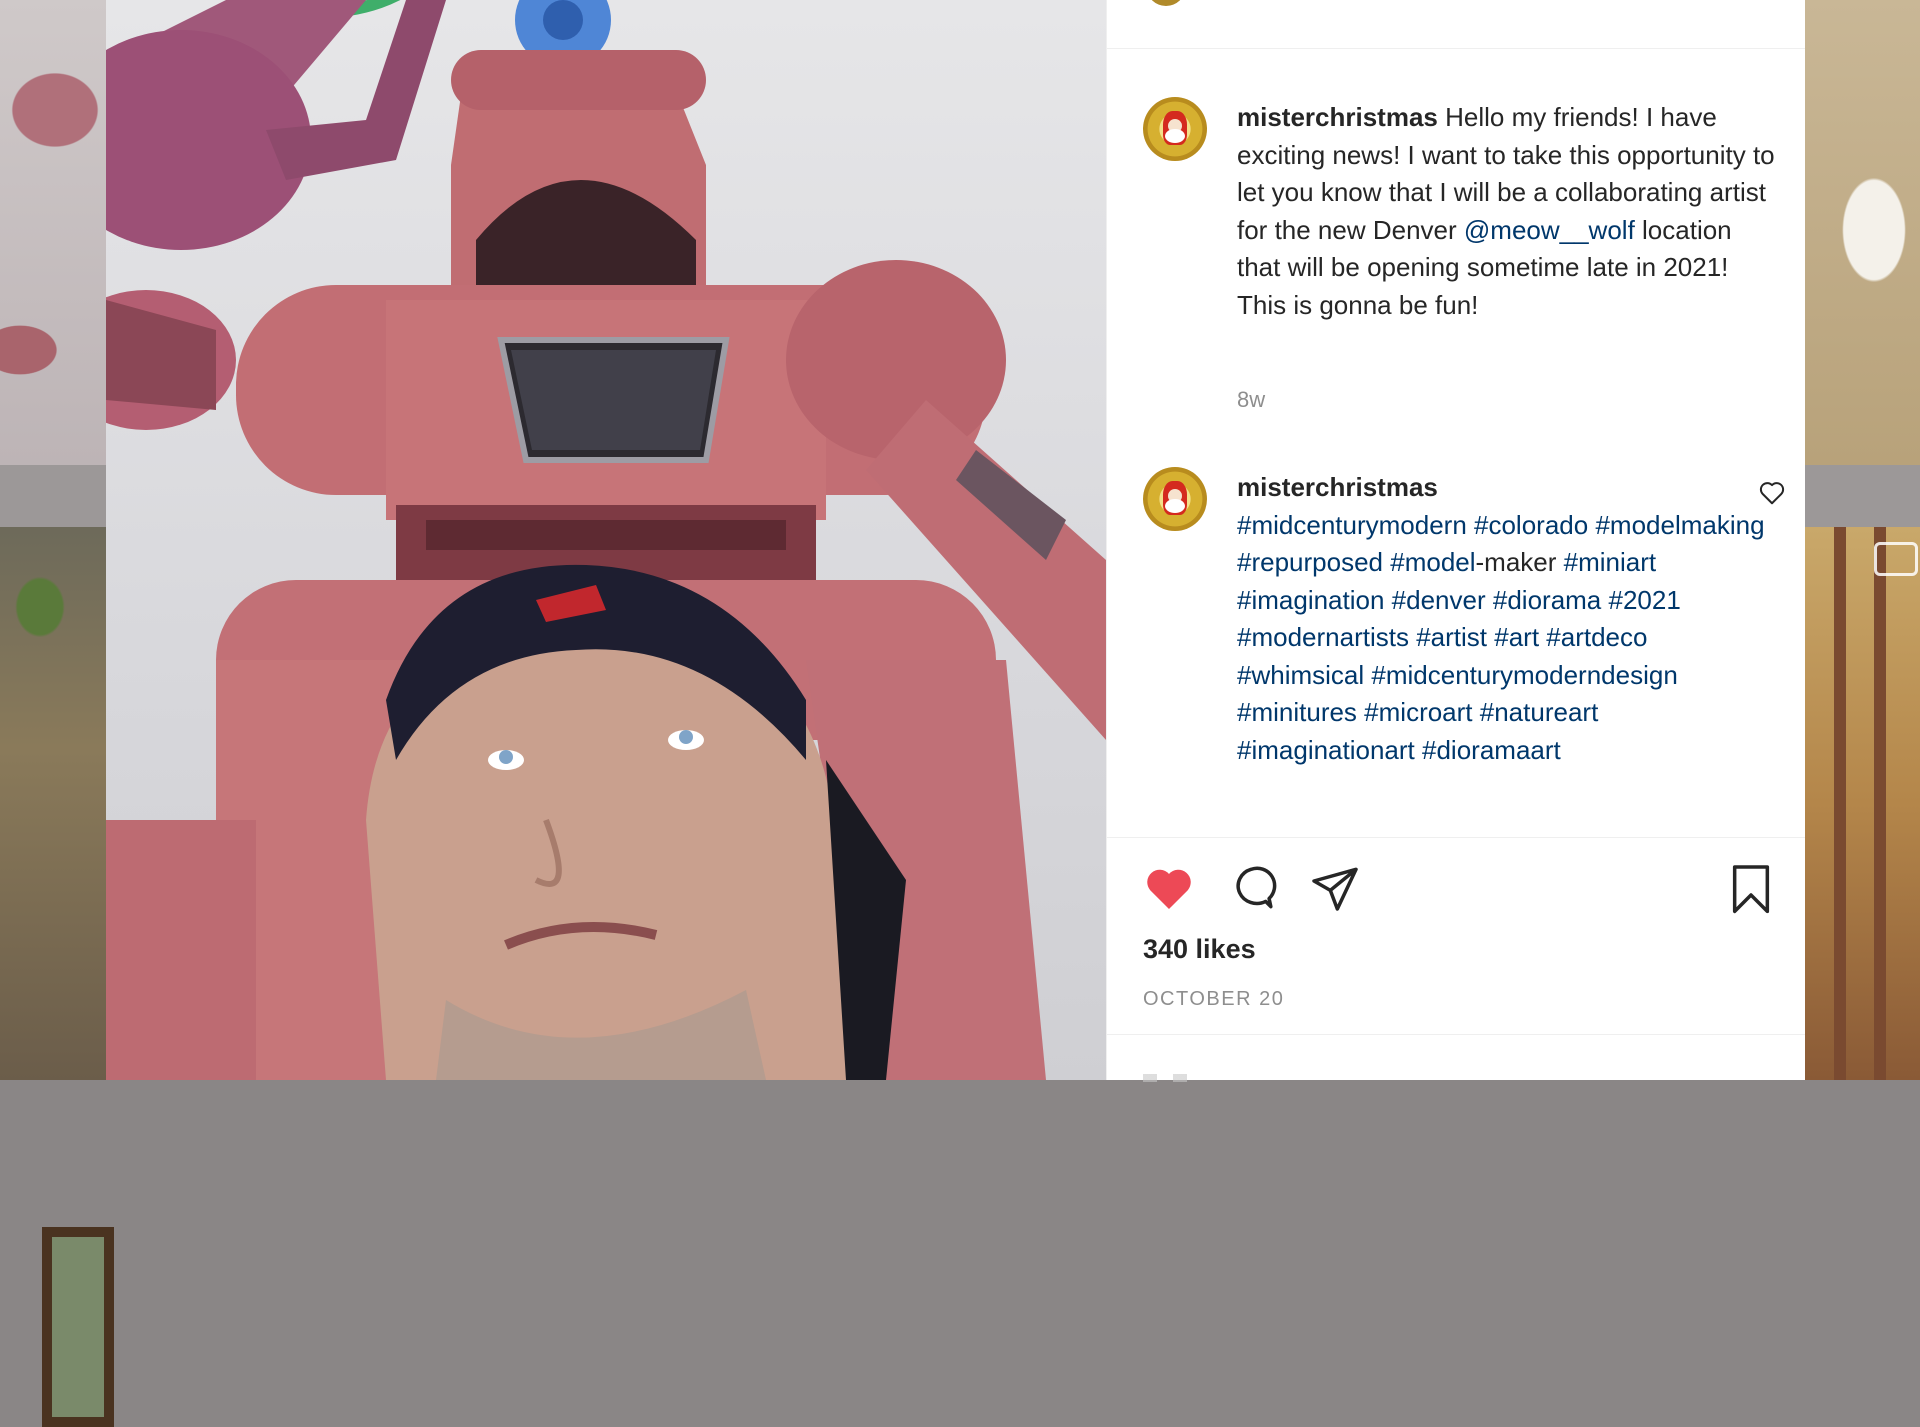 This screenshot has height=1427, width=1920. What do you see at coordinates (1456, 1034) in the screenshot?
I see `divider` at bounding box center [1456, 1034].